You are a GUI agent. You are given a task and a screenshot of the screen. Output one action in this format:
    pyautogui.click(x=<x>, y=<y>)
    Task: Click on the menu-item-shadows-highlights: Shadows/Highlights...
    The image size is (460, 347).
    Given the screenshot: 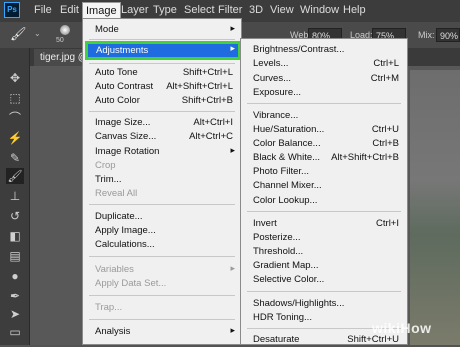 What is the action you would take?
    pyautogui.click(x=324, y=304)
    